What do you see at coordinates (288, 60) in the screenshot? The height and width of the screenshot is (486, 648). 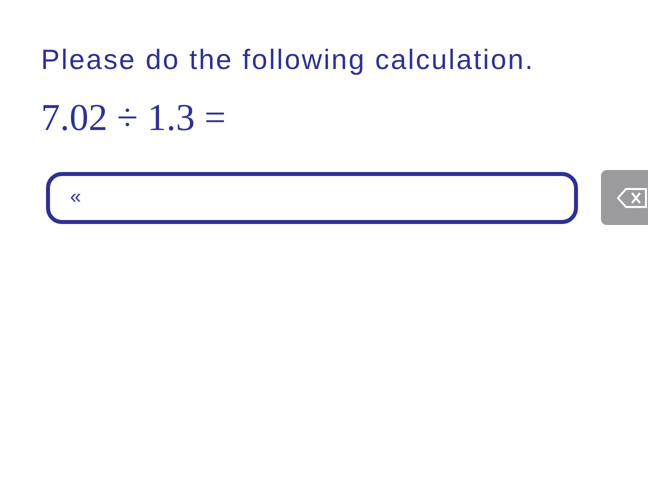 I see `instruction-text: Please do the following calculation.` at bounding box center [288, 60].